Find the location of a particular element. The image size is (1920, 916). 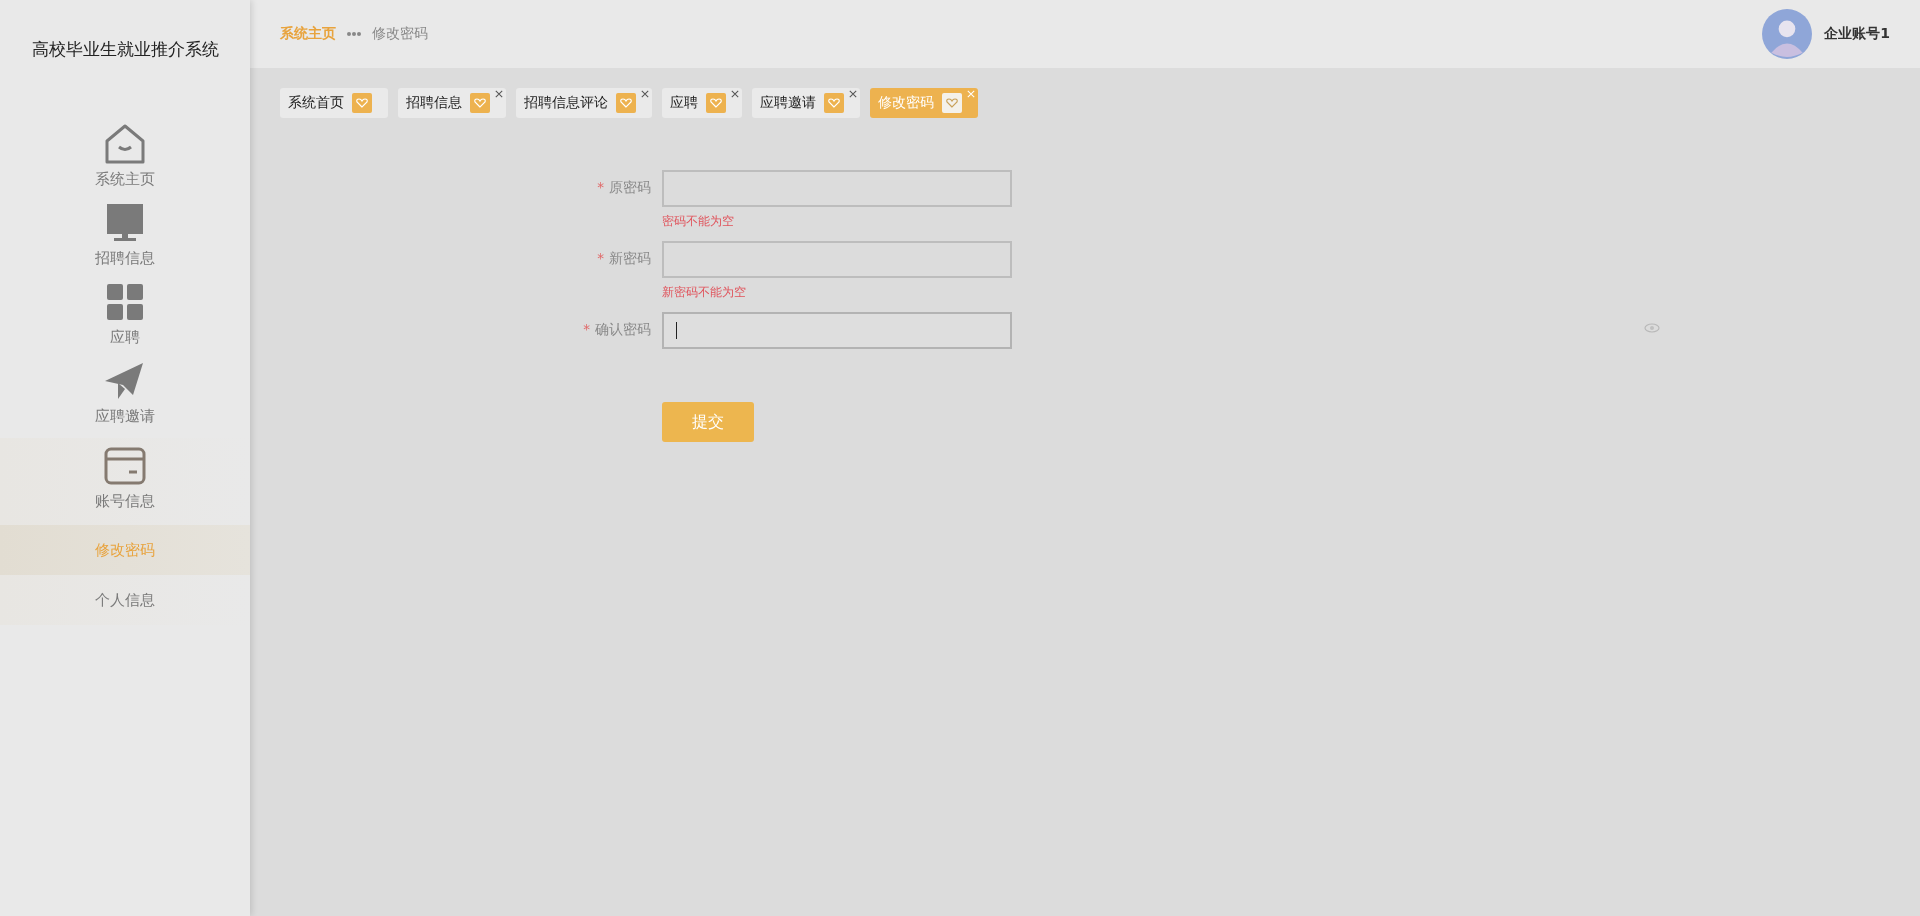

page-tab: 应聘 is located at coordinates (702, 103).